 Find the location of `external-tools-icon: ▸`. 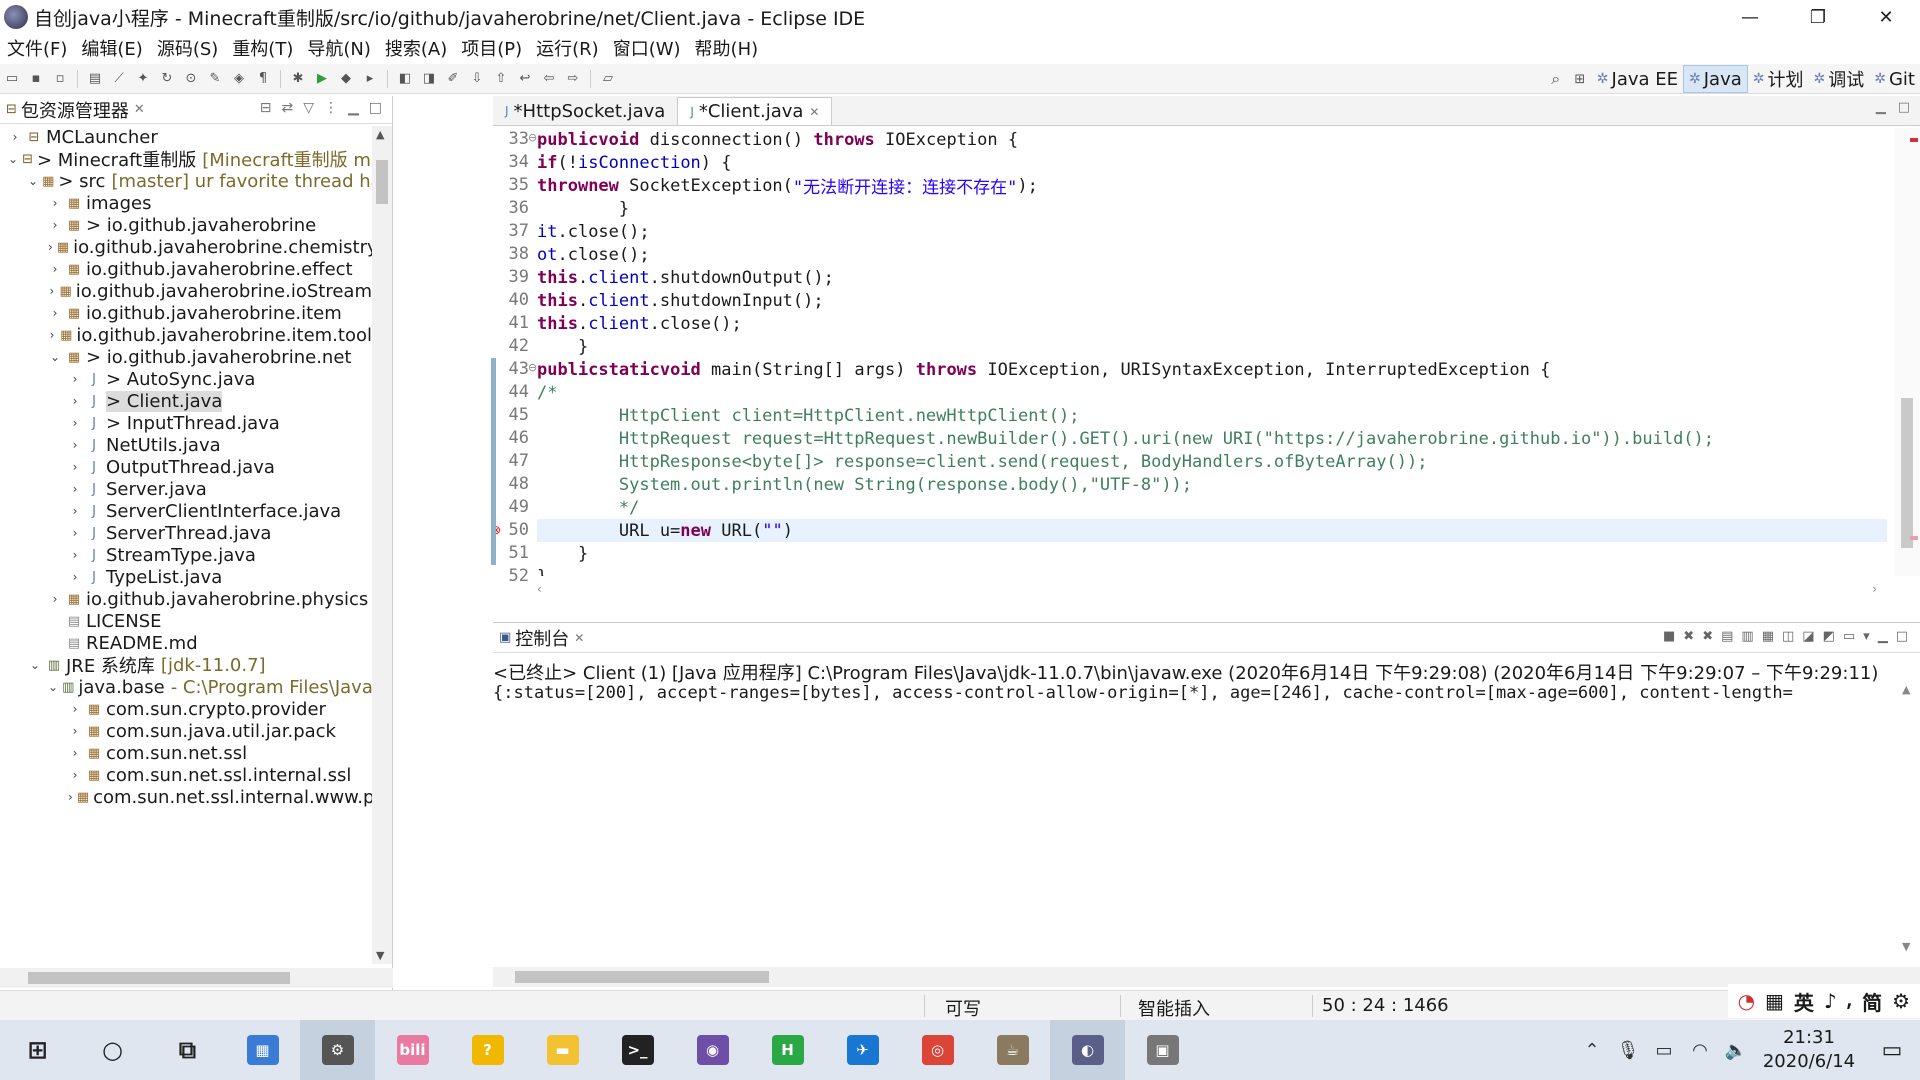

external-tools-icon: ▸ is located at coordinates (370, 79).